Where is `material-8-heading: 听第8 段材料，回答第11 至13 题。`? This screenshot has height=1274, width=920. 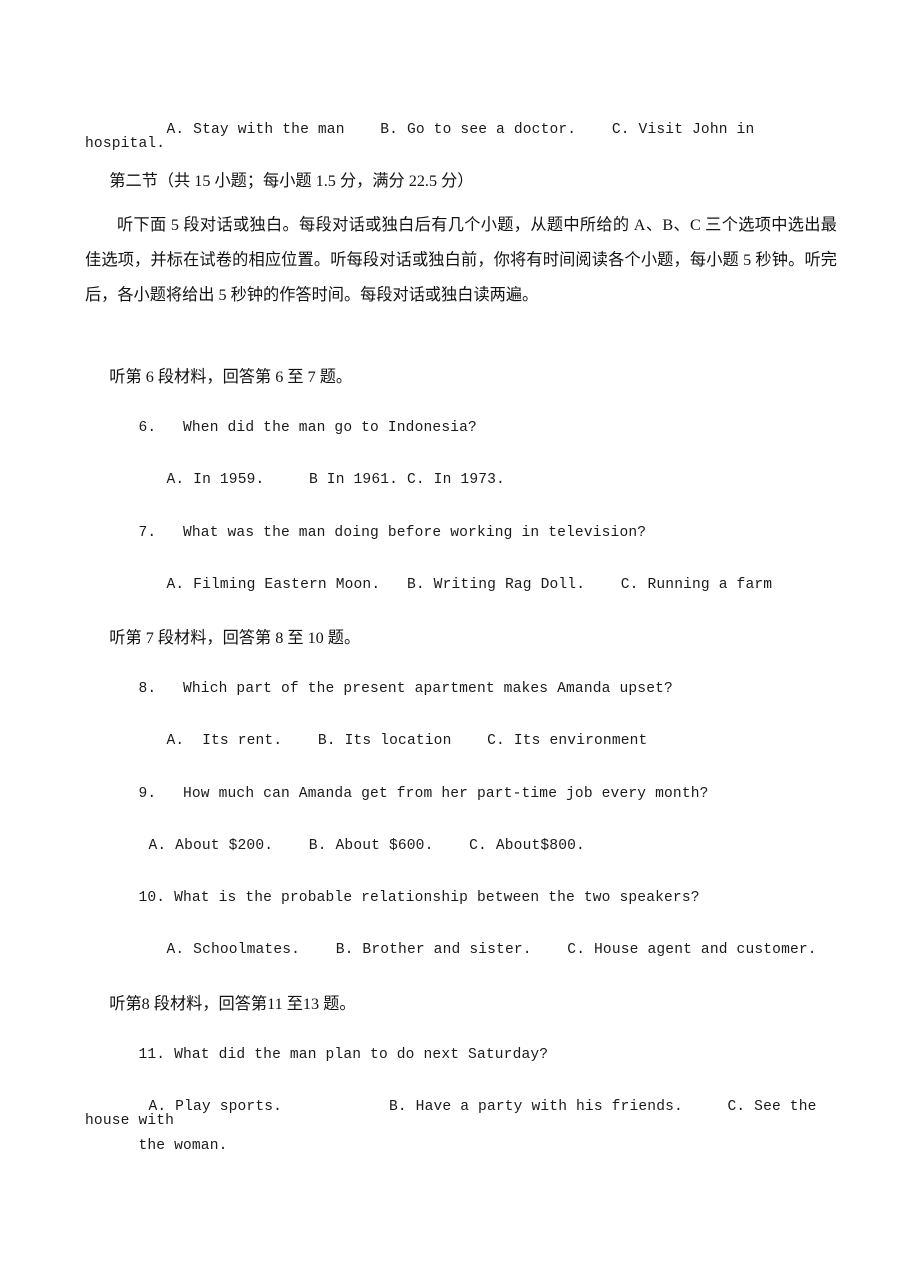
material-8-heading: 听第8 段材料，回答第11 至13 题。 is located at coordinates (462, 1004).